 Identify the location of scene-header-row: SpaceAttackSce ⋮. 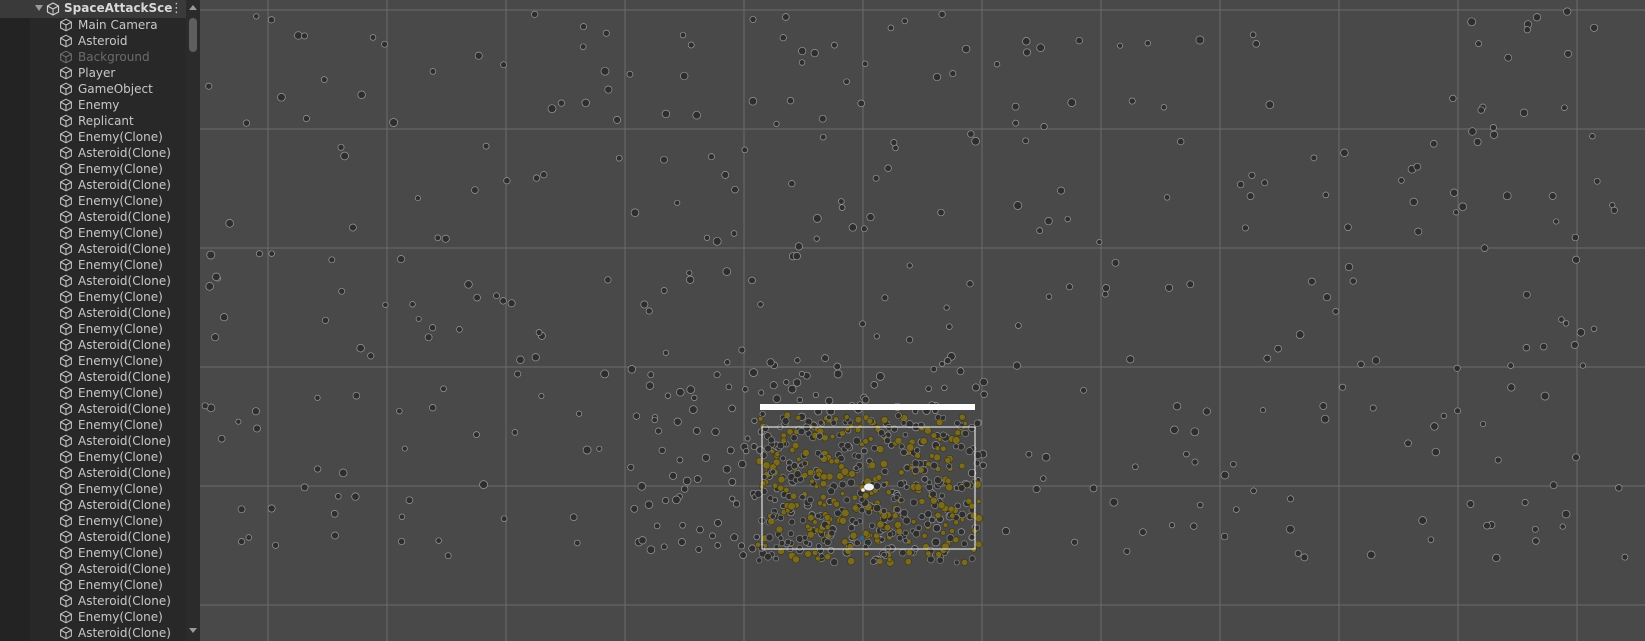
(93, 9).